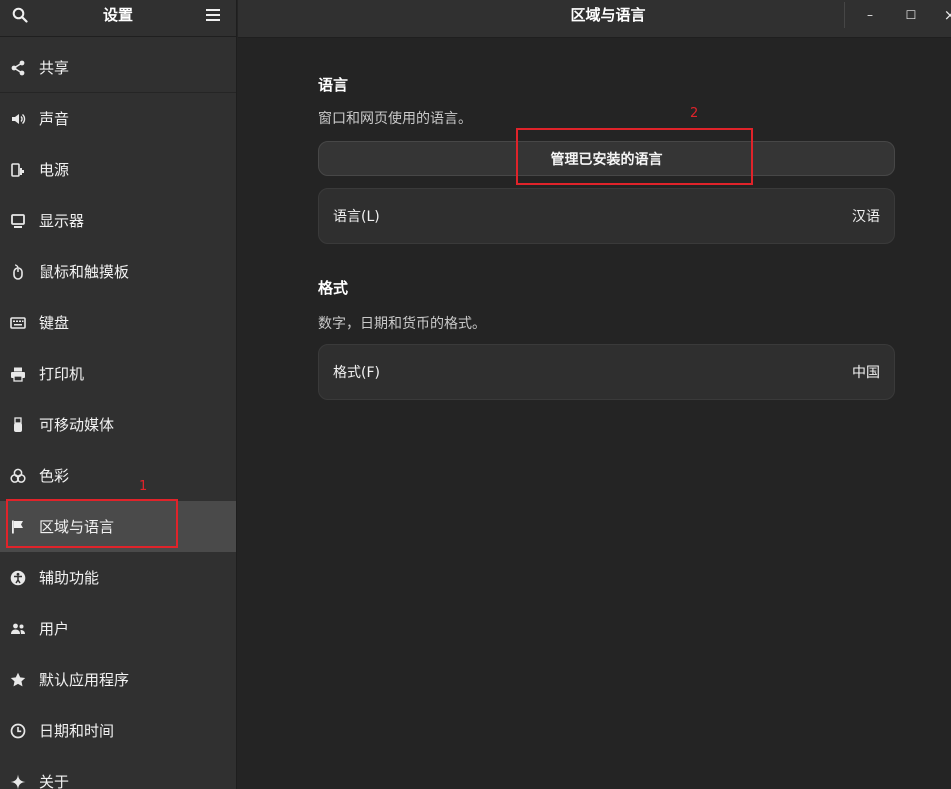  What do you see at coordinates (118, 730) in the screenshot?
I see `sidebar-item-date-time: 日期和时间` at bounding box center [118, 730].